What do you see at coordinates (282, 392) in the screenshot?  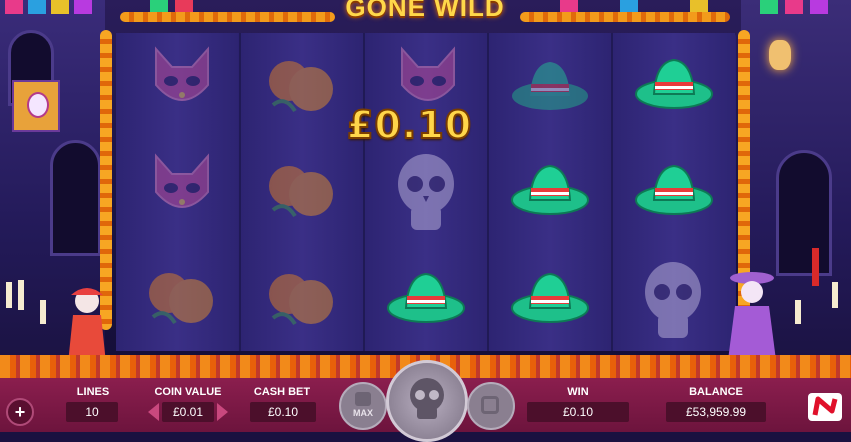 I see `cash-bet-label: CASH BET` at bounding box center [282, 392].